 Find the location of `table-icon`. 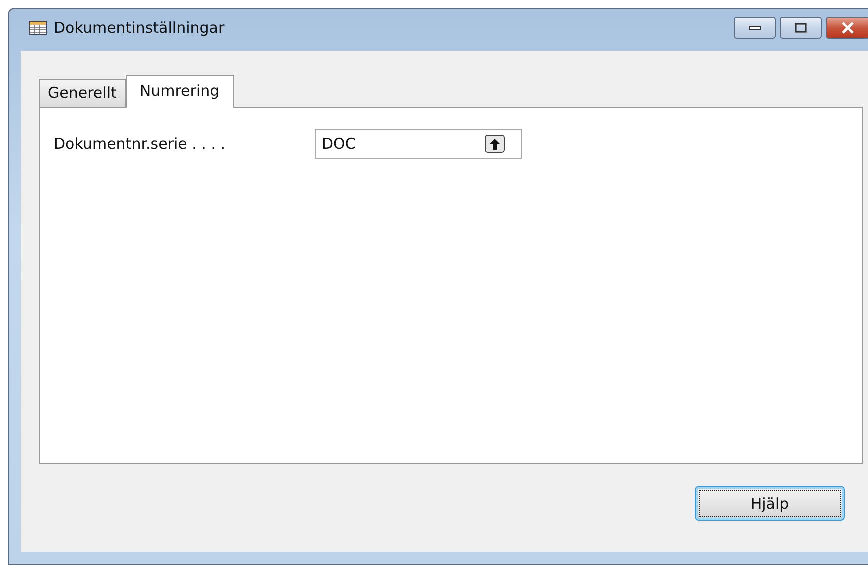

table-icon is located at coordinates (38, 28).